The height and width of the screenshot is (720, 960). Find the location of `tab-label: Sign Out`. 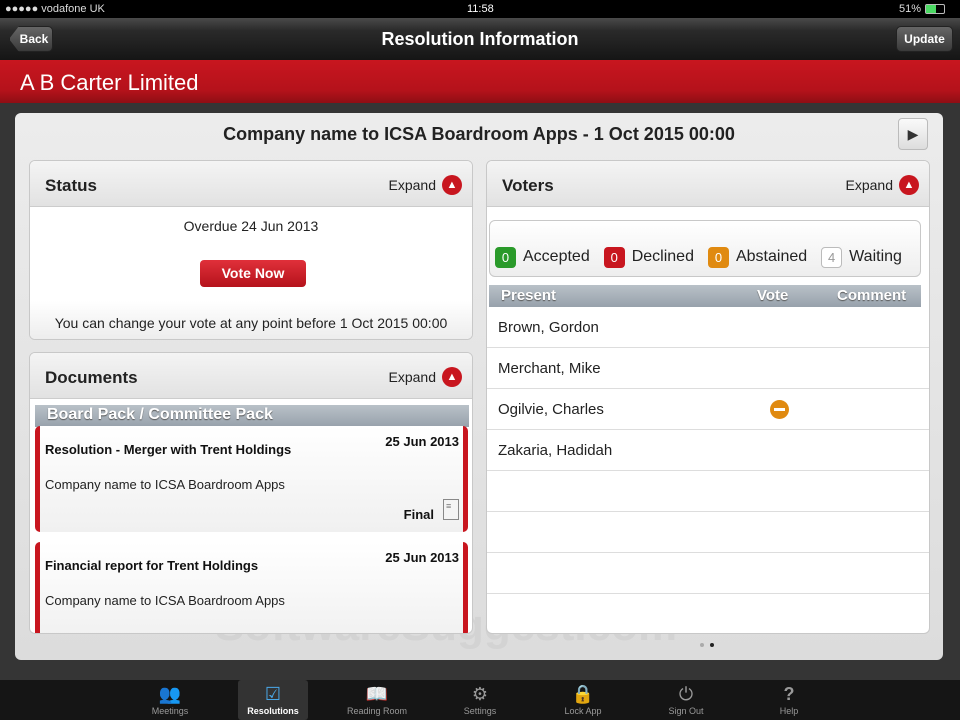

tab-label: Sign Out is located at coordinates (686, 711).